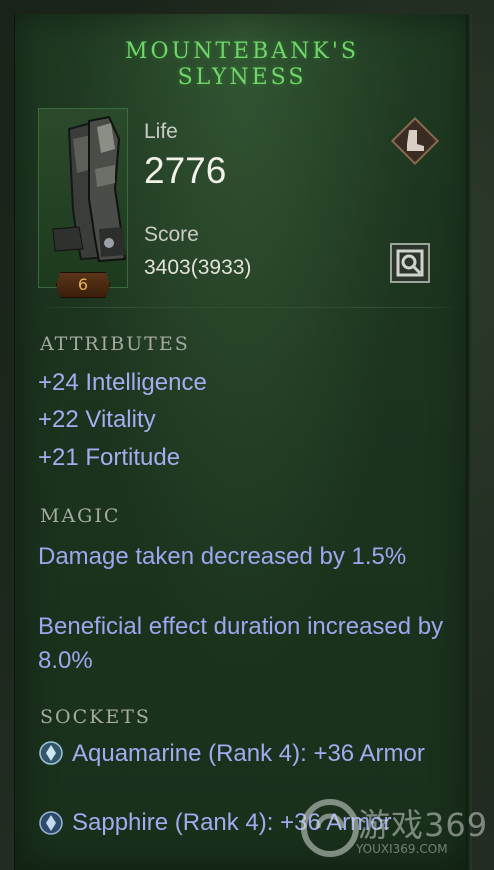 The image size is (494, 870). What do you see at coordinates (97, 419) in the screenshot?
I see `attribute-vitality: +22 Vitality` at bounding box center [97, 419].